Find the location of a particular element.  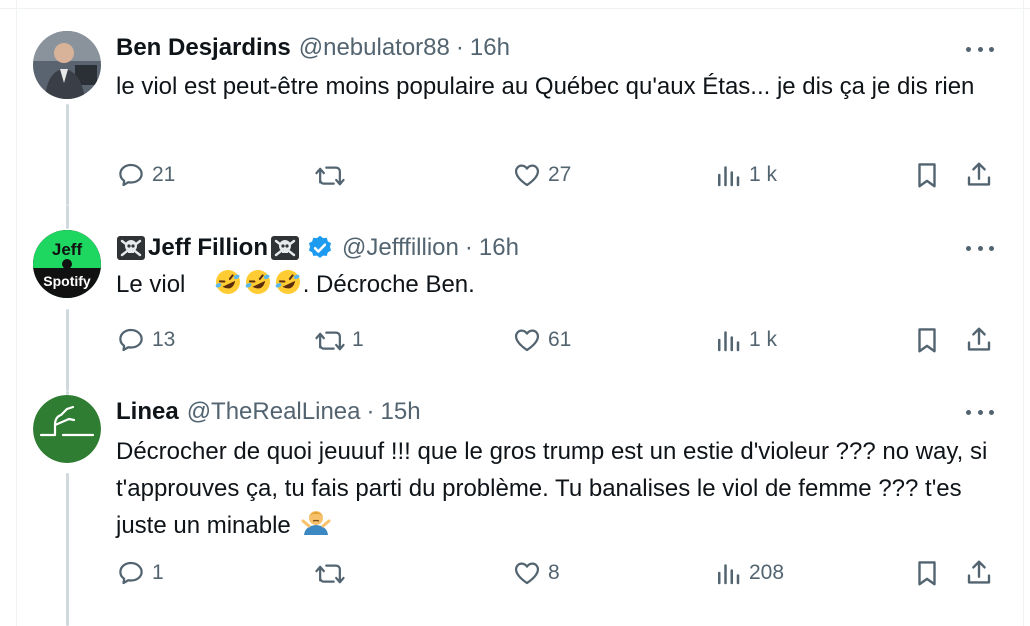

verified-badge-icon is located at coordinates (320, 248).